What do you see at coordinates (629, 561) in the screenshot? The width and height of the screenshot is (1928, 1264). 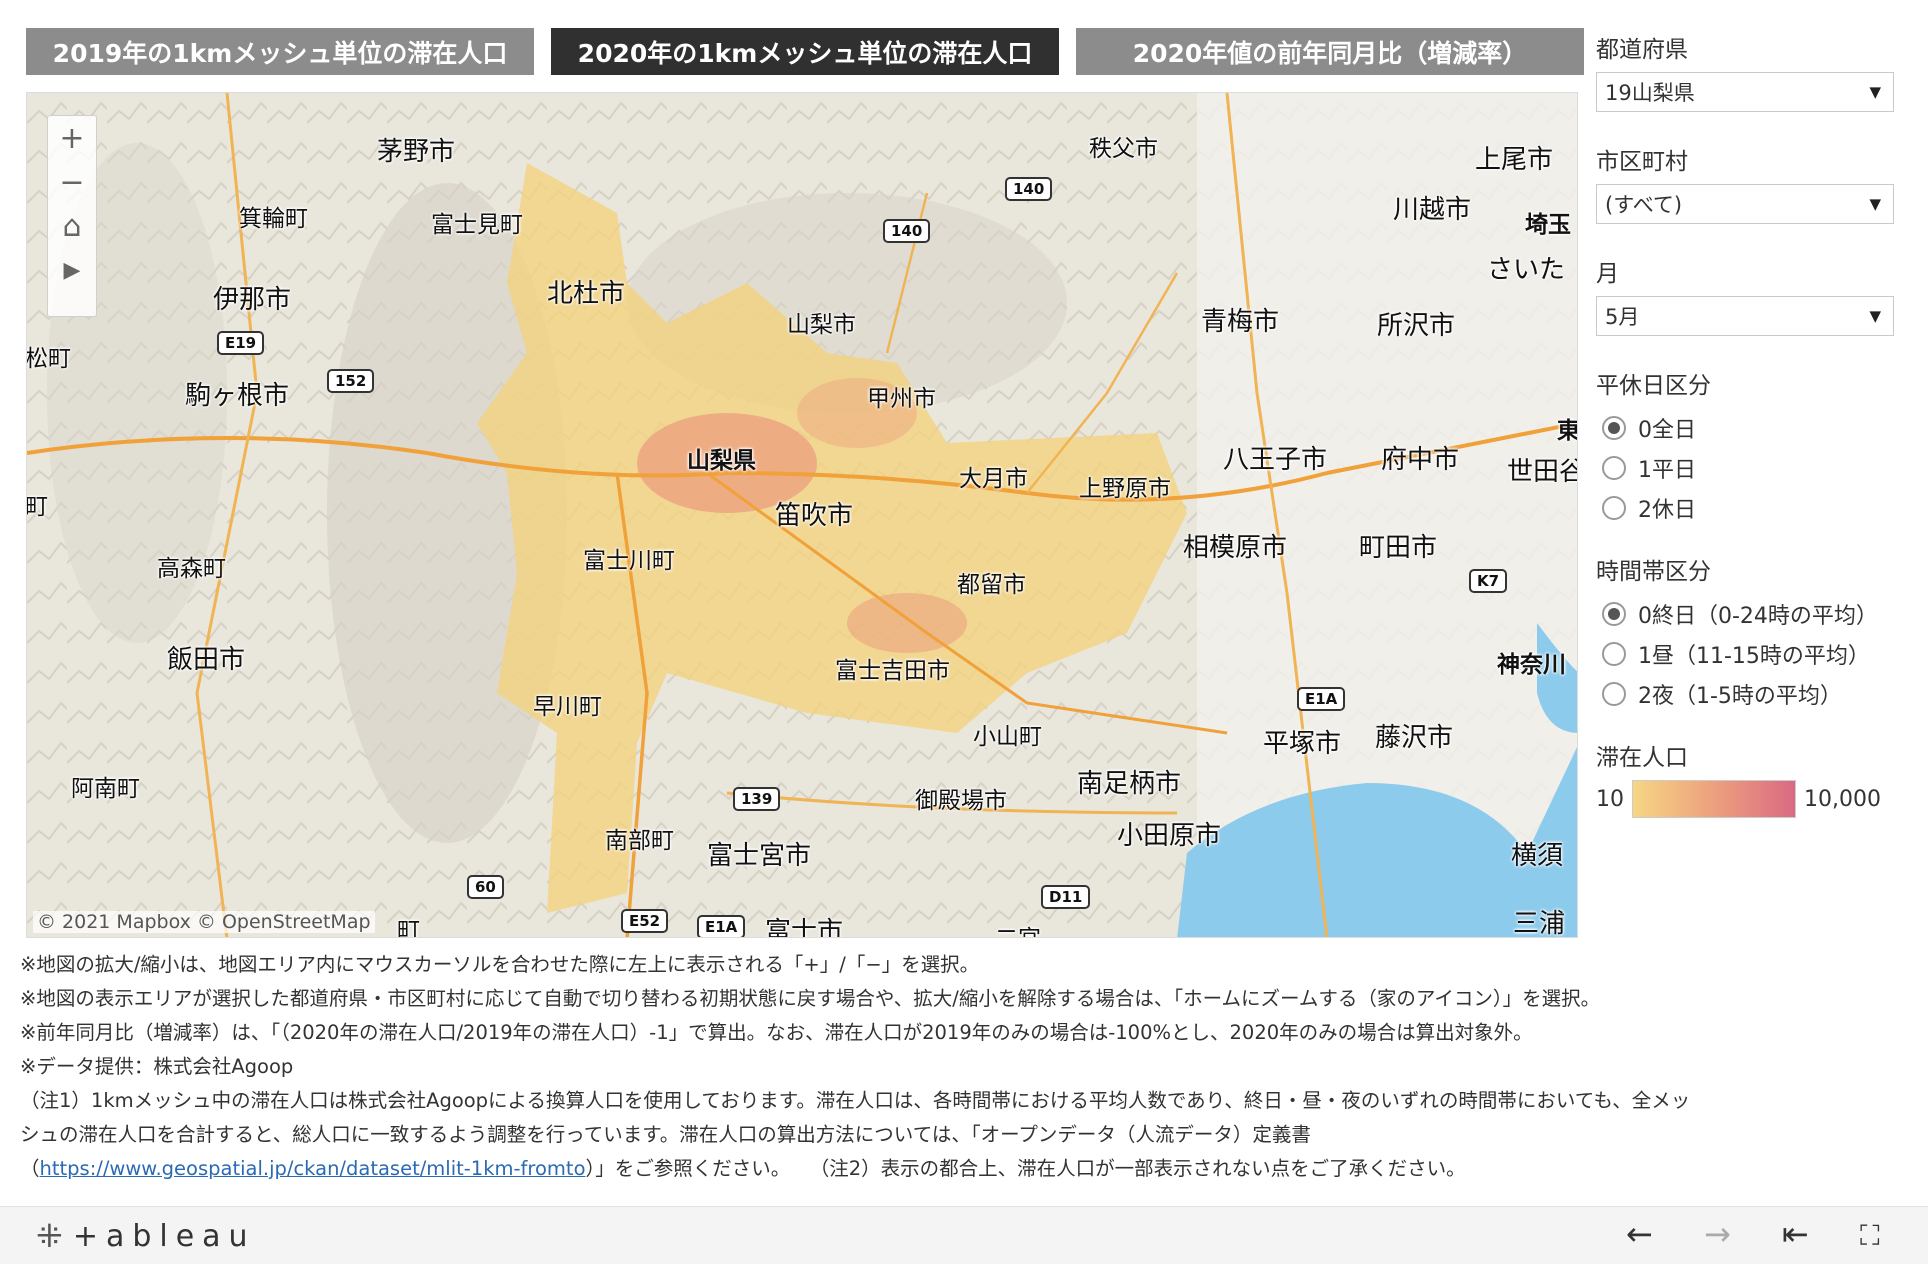 I see `map-label-fujikawa: 富士川町` at bounding box center [629, 561].